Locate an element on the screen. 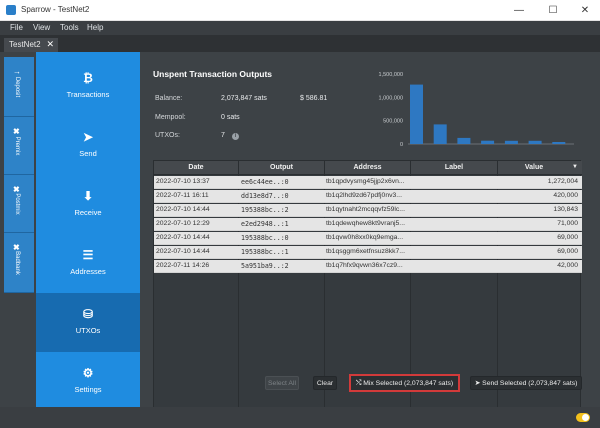 The image size is (600, 428). cell-value: 420,000 is located at coordinates (565, 195).